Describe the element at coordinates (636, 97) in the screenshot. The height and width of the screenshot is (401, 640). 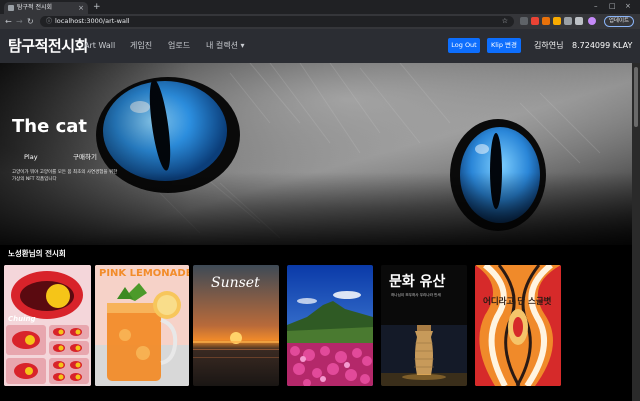
I see `scrollbar-thumb` at that location.